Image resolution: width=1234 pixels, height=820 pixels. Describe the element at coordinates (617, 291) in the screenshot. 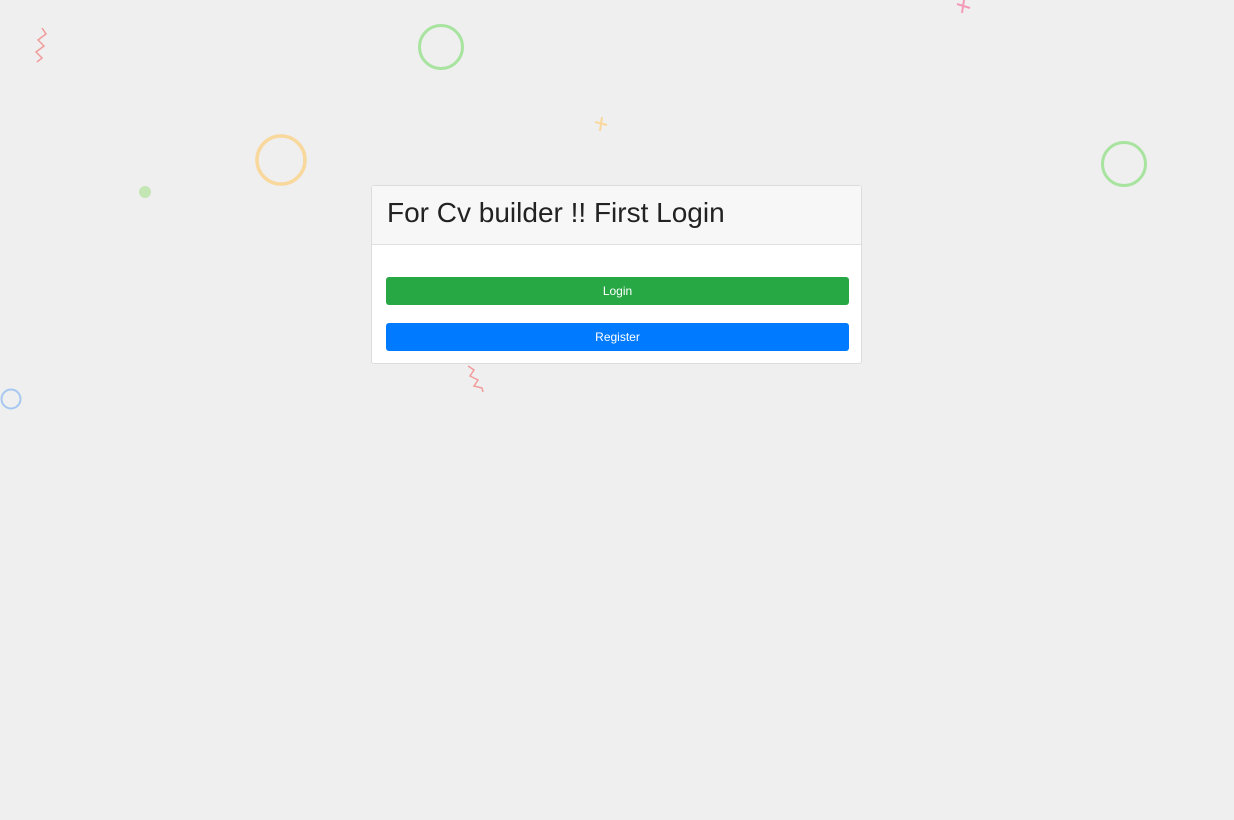

I see `login-button: Login` at that location.